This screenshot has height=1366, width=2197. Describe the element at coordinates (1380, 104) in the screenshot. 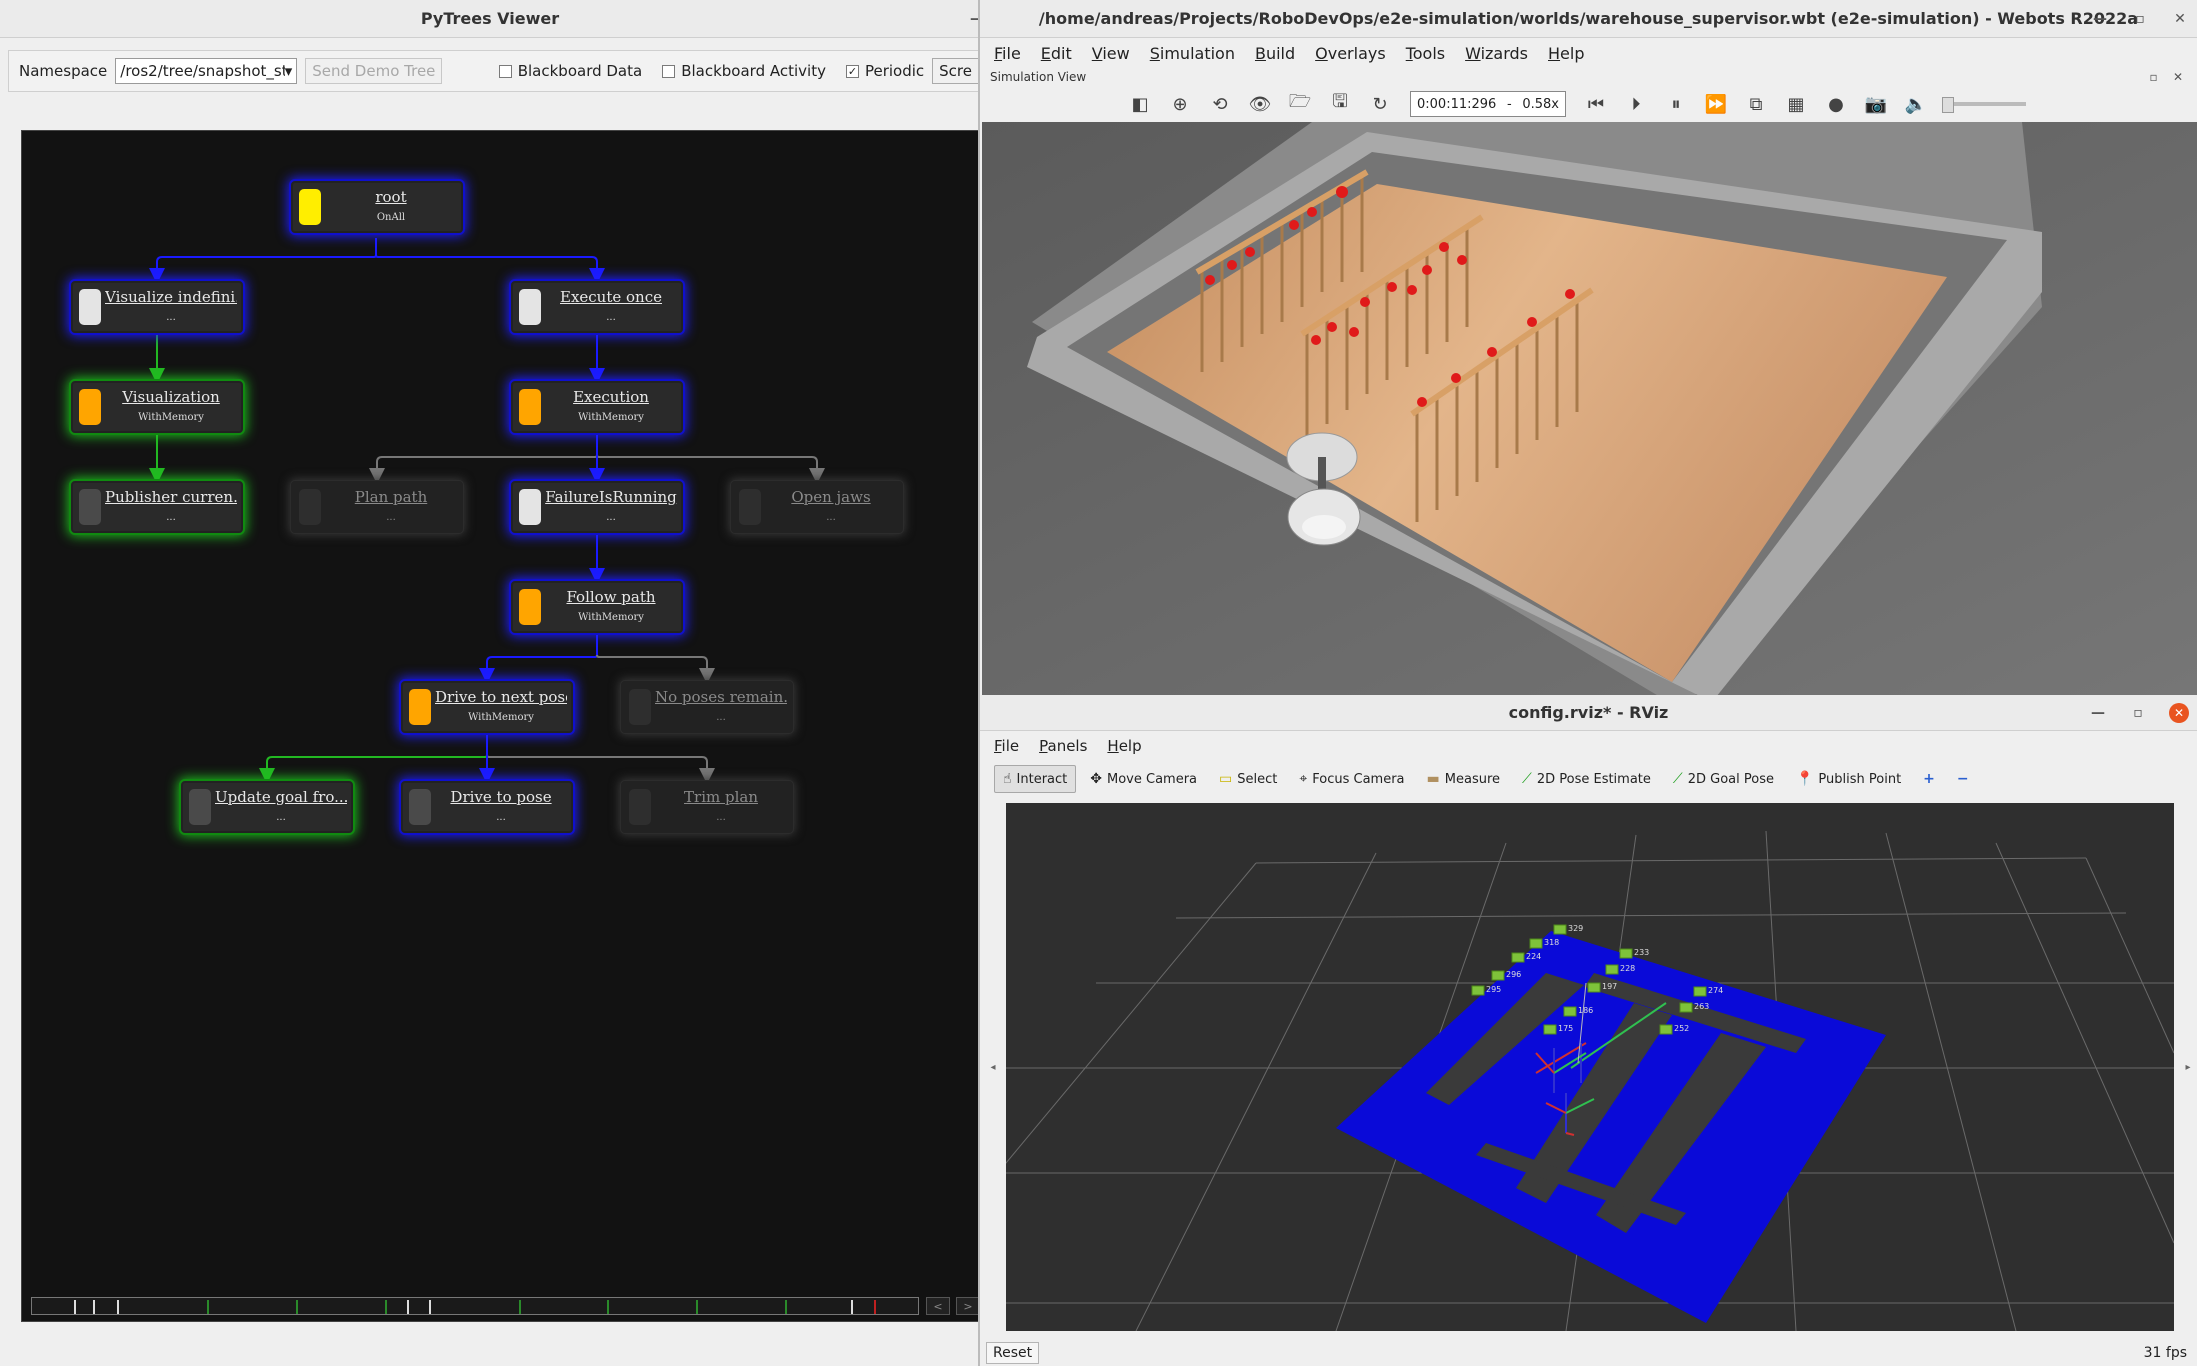

I see `reload-icon: ↻` at that location.